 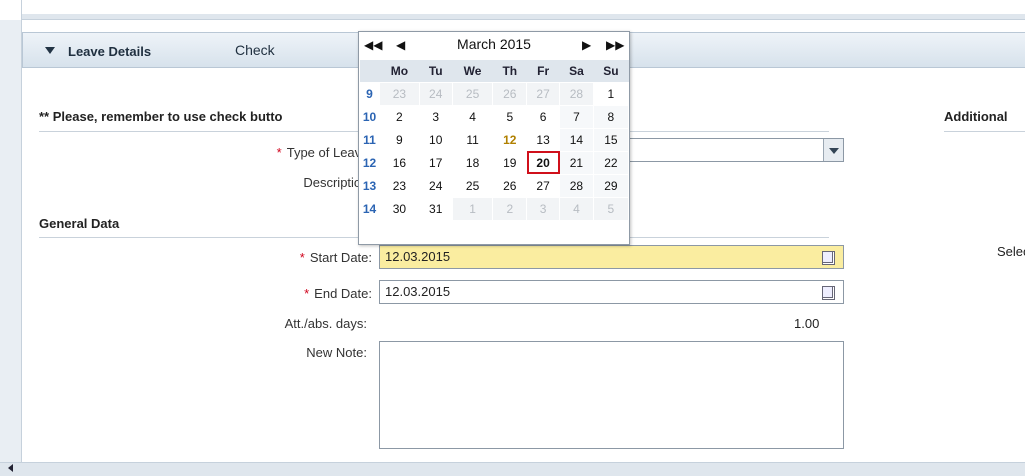 I want to click on calendar-day-selected: 20, so click(x=543, y=162).